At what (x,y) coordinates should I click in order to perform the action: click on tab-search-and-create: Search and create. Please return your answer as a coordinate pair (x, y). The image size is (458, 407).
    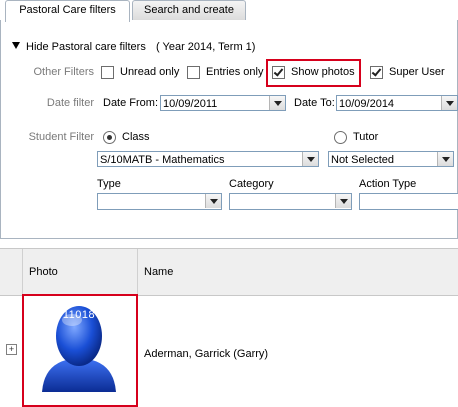
    Looking at the image, I should click on (189, 10).